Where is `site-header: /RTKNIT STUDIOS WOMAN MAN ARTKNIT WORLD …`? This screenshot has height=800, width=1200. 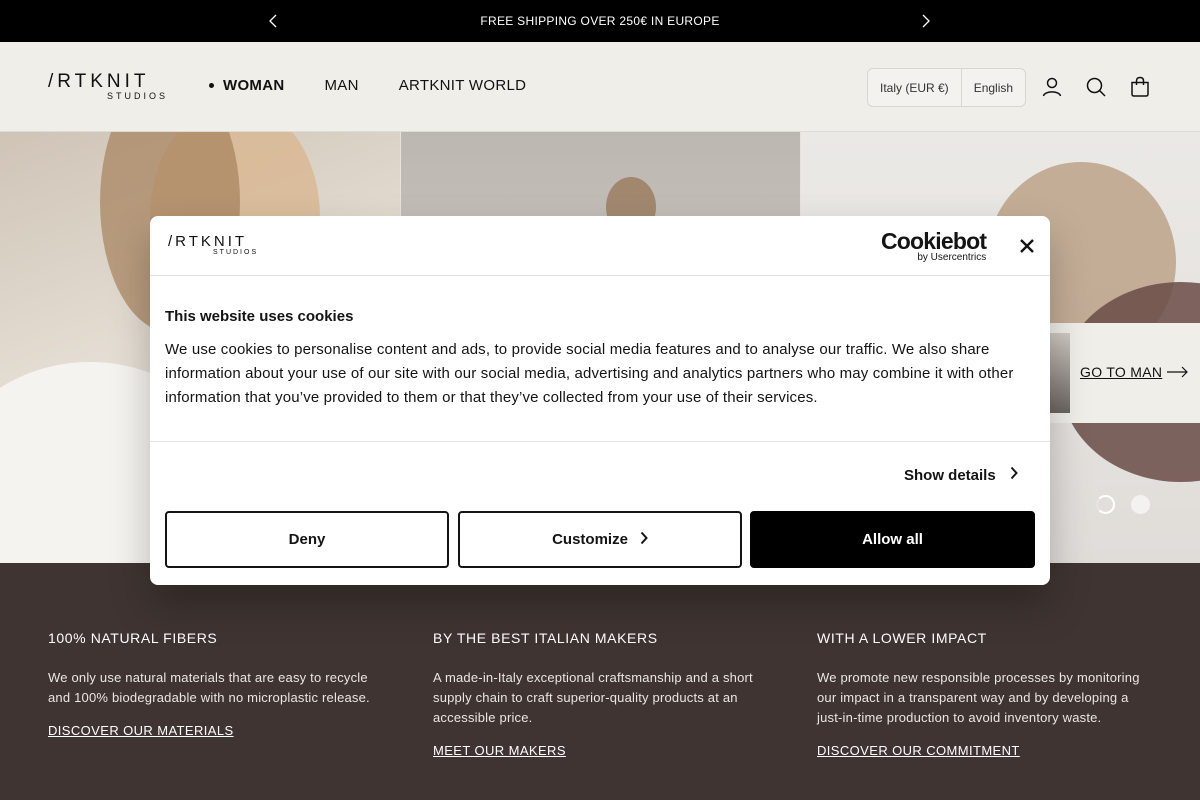 site-header: /RTKNIT STUDIOS WOMAN MAN ARTKNIT WORLD … is located at coordinates (600, 87).